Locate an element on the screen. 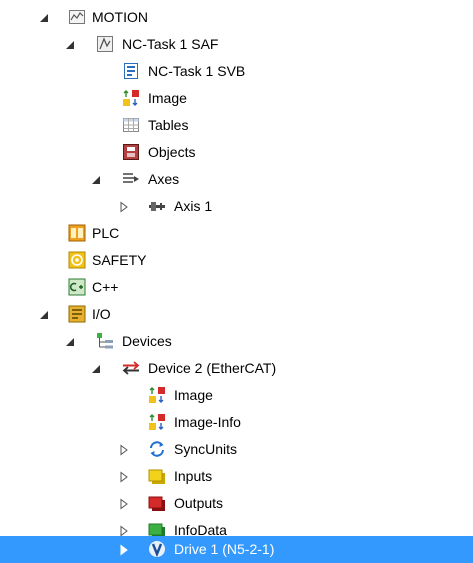  tree-item-syncunits: SyncUnits is located at coordinates (236, 449).